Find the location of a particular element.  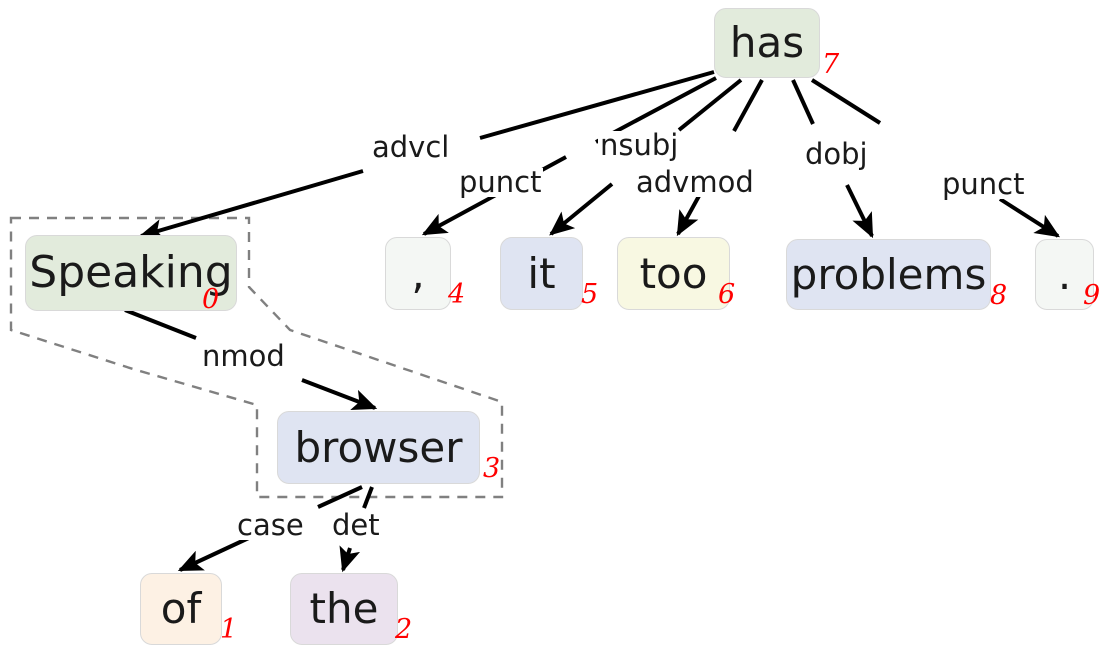

token-node-label: too is located at coordinates (673, 273).